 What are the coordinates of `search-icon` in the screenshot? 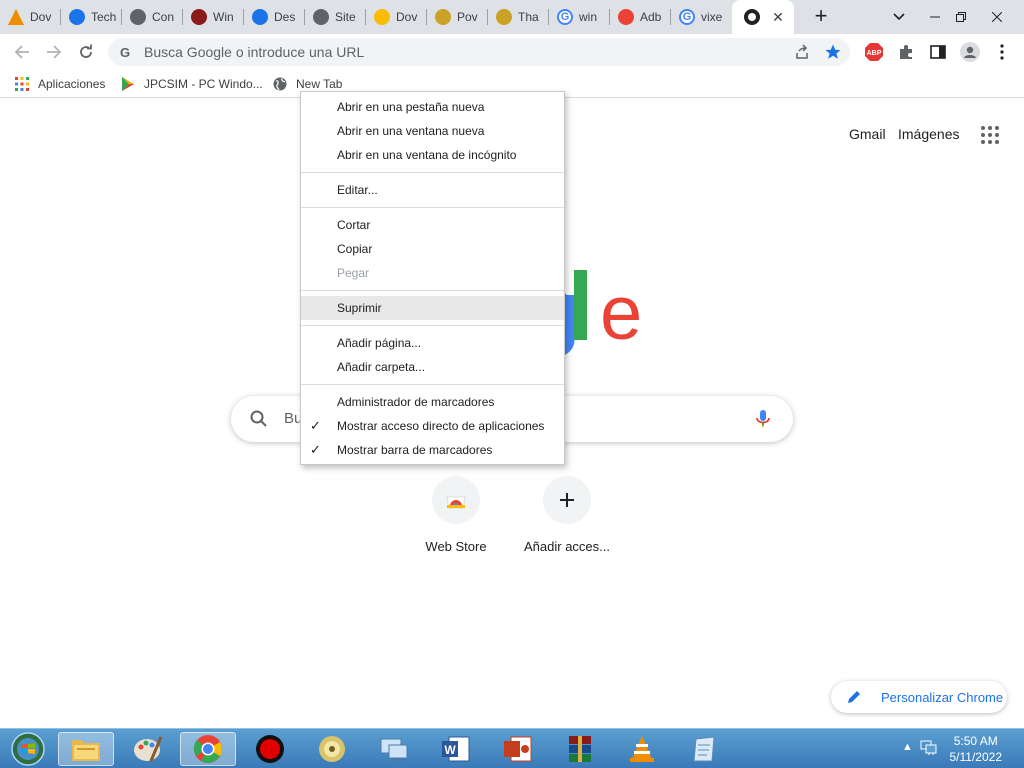 It's located at (258, 418).